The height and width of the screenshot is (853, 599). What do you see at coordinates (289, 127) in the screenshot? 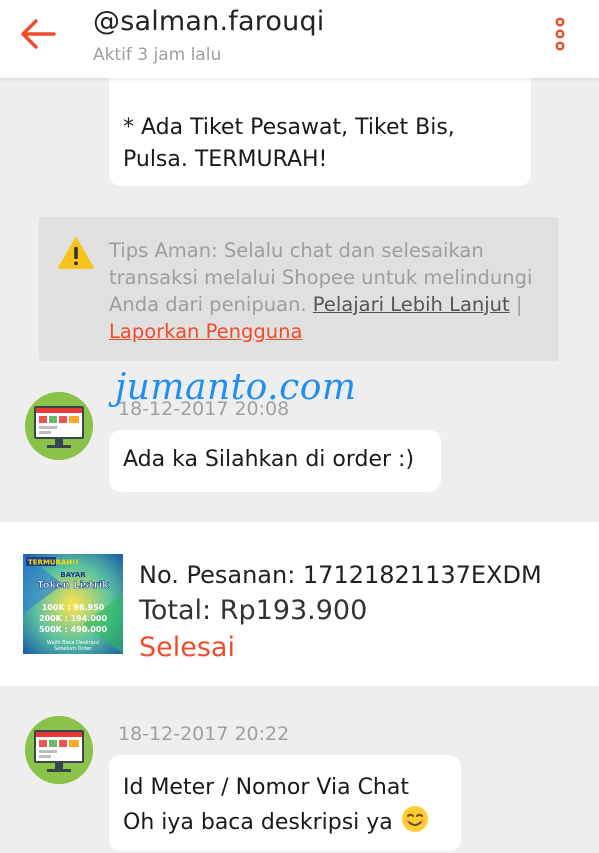
I see `message-line: * Ada Tiket Pesawat, Tiket Bis,` at bounding box center [289, 127].